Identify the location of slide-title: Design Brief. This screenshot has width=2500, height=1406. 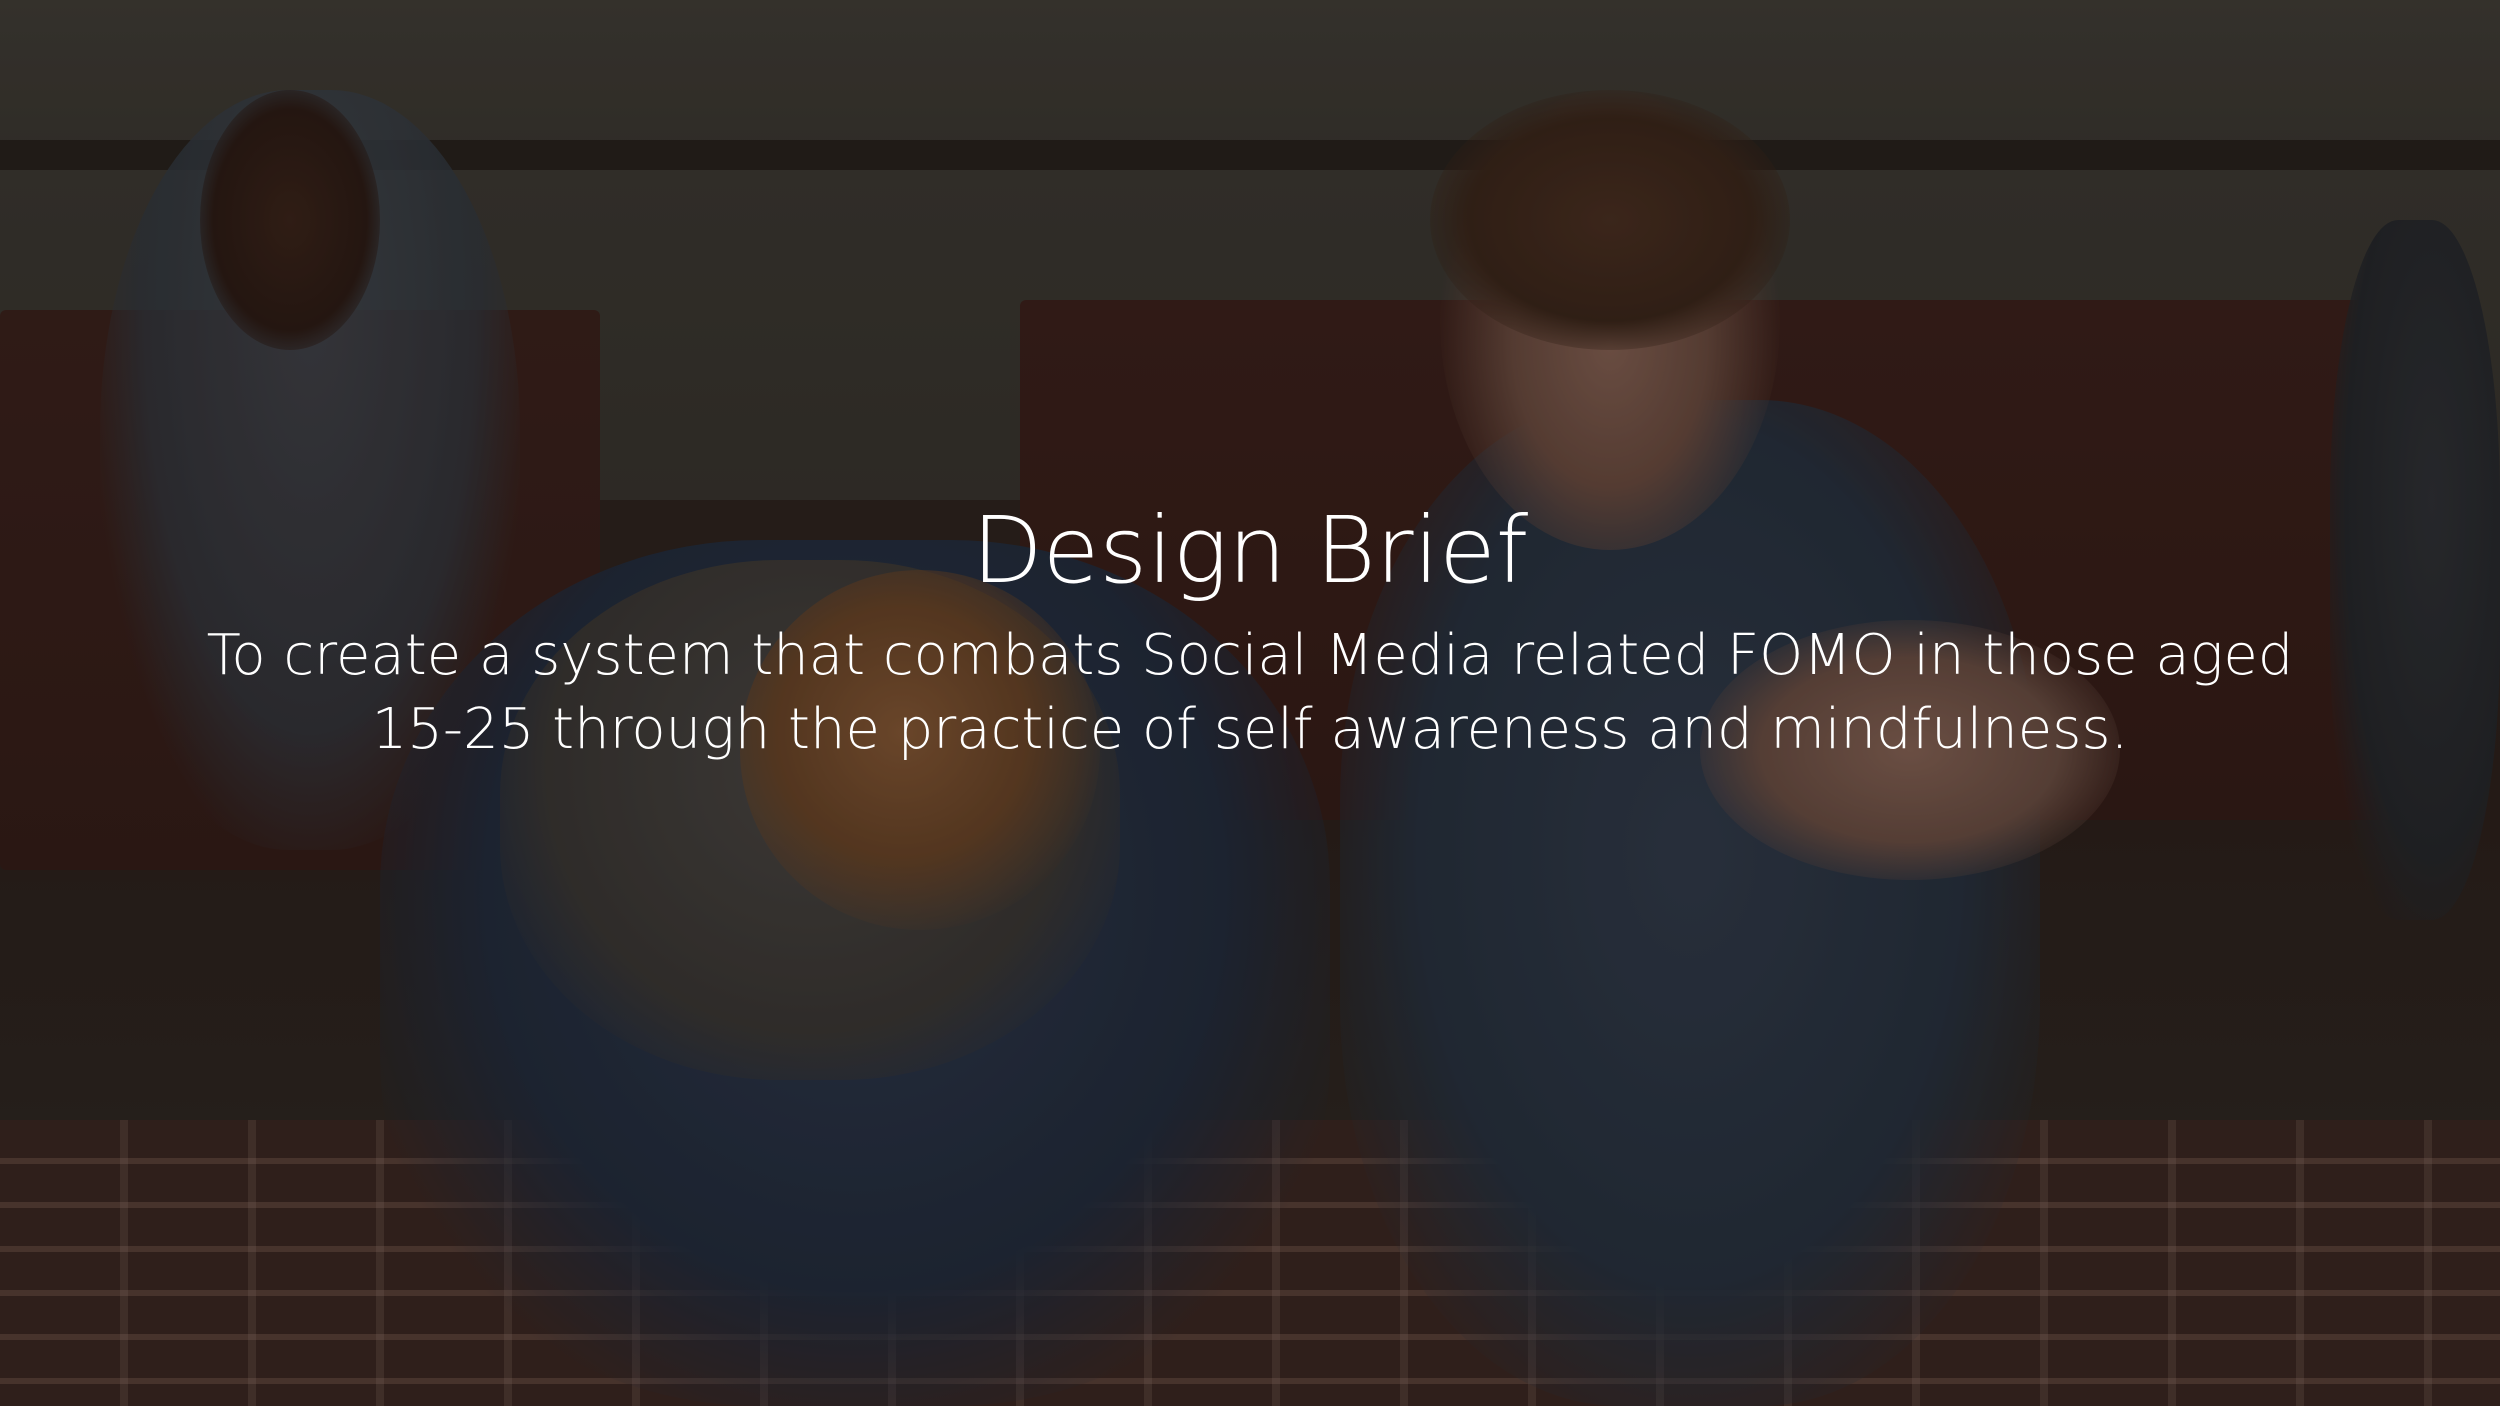
(1250, 550).